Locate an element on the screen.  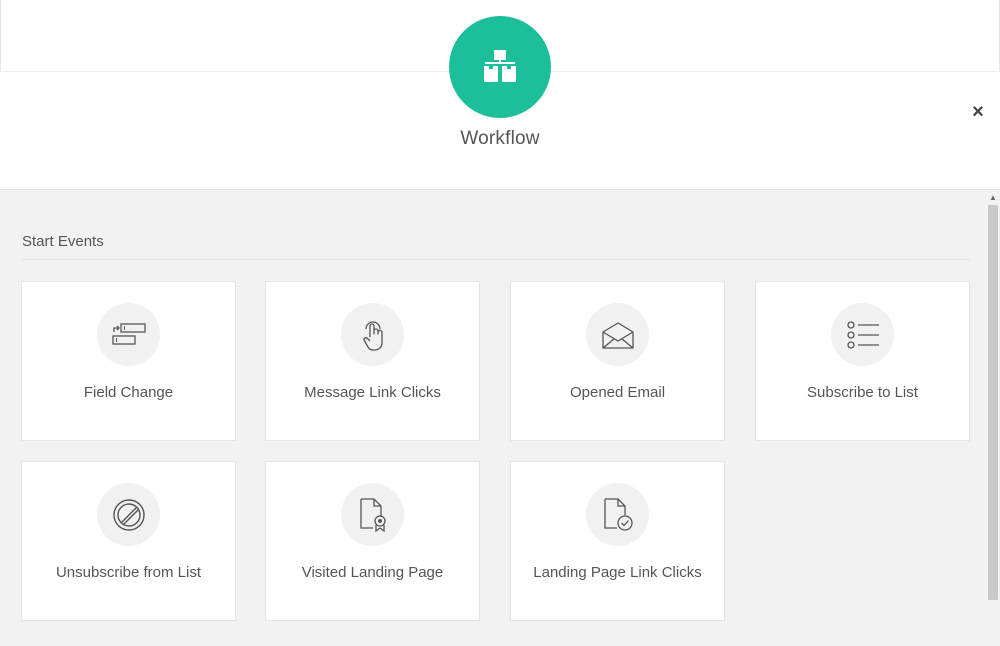
pointer-click-icon is located at coordinates (372, 335).